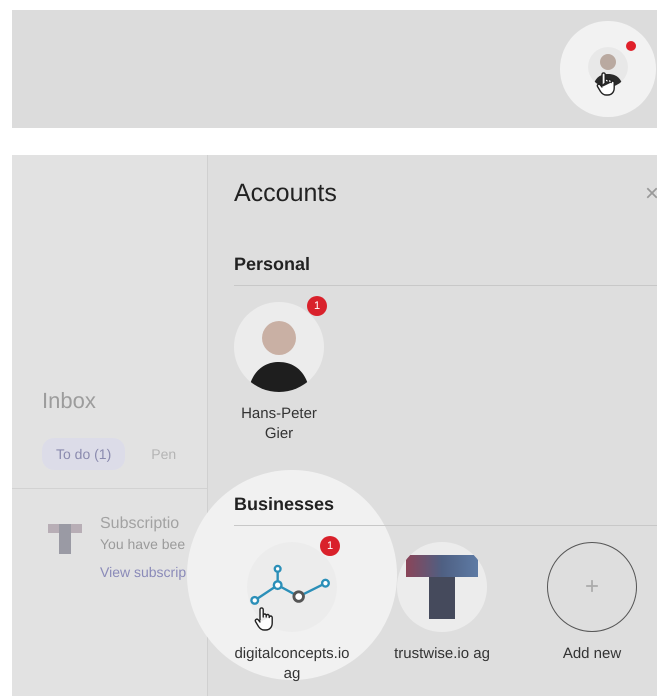 Image resolution: width=657 pixels, height=696 pixels. What do you see at coordinates (140, 524) in the screenshot?
I see `item-title: Subscriptio` at bounding box center [140, 524].